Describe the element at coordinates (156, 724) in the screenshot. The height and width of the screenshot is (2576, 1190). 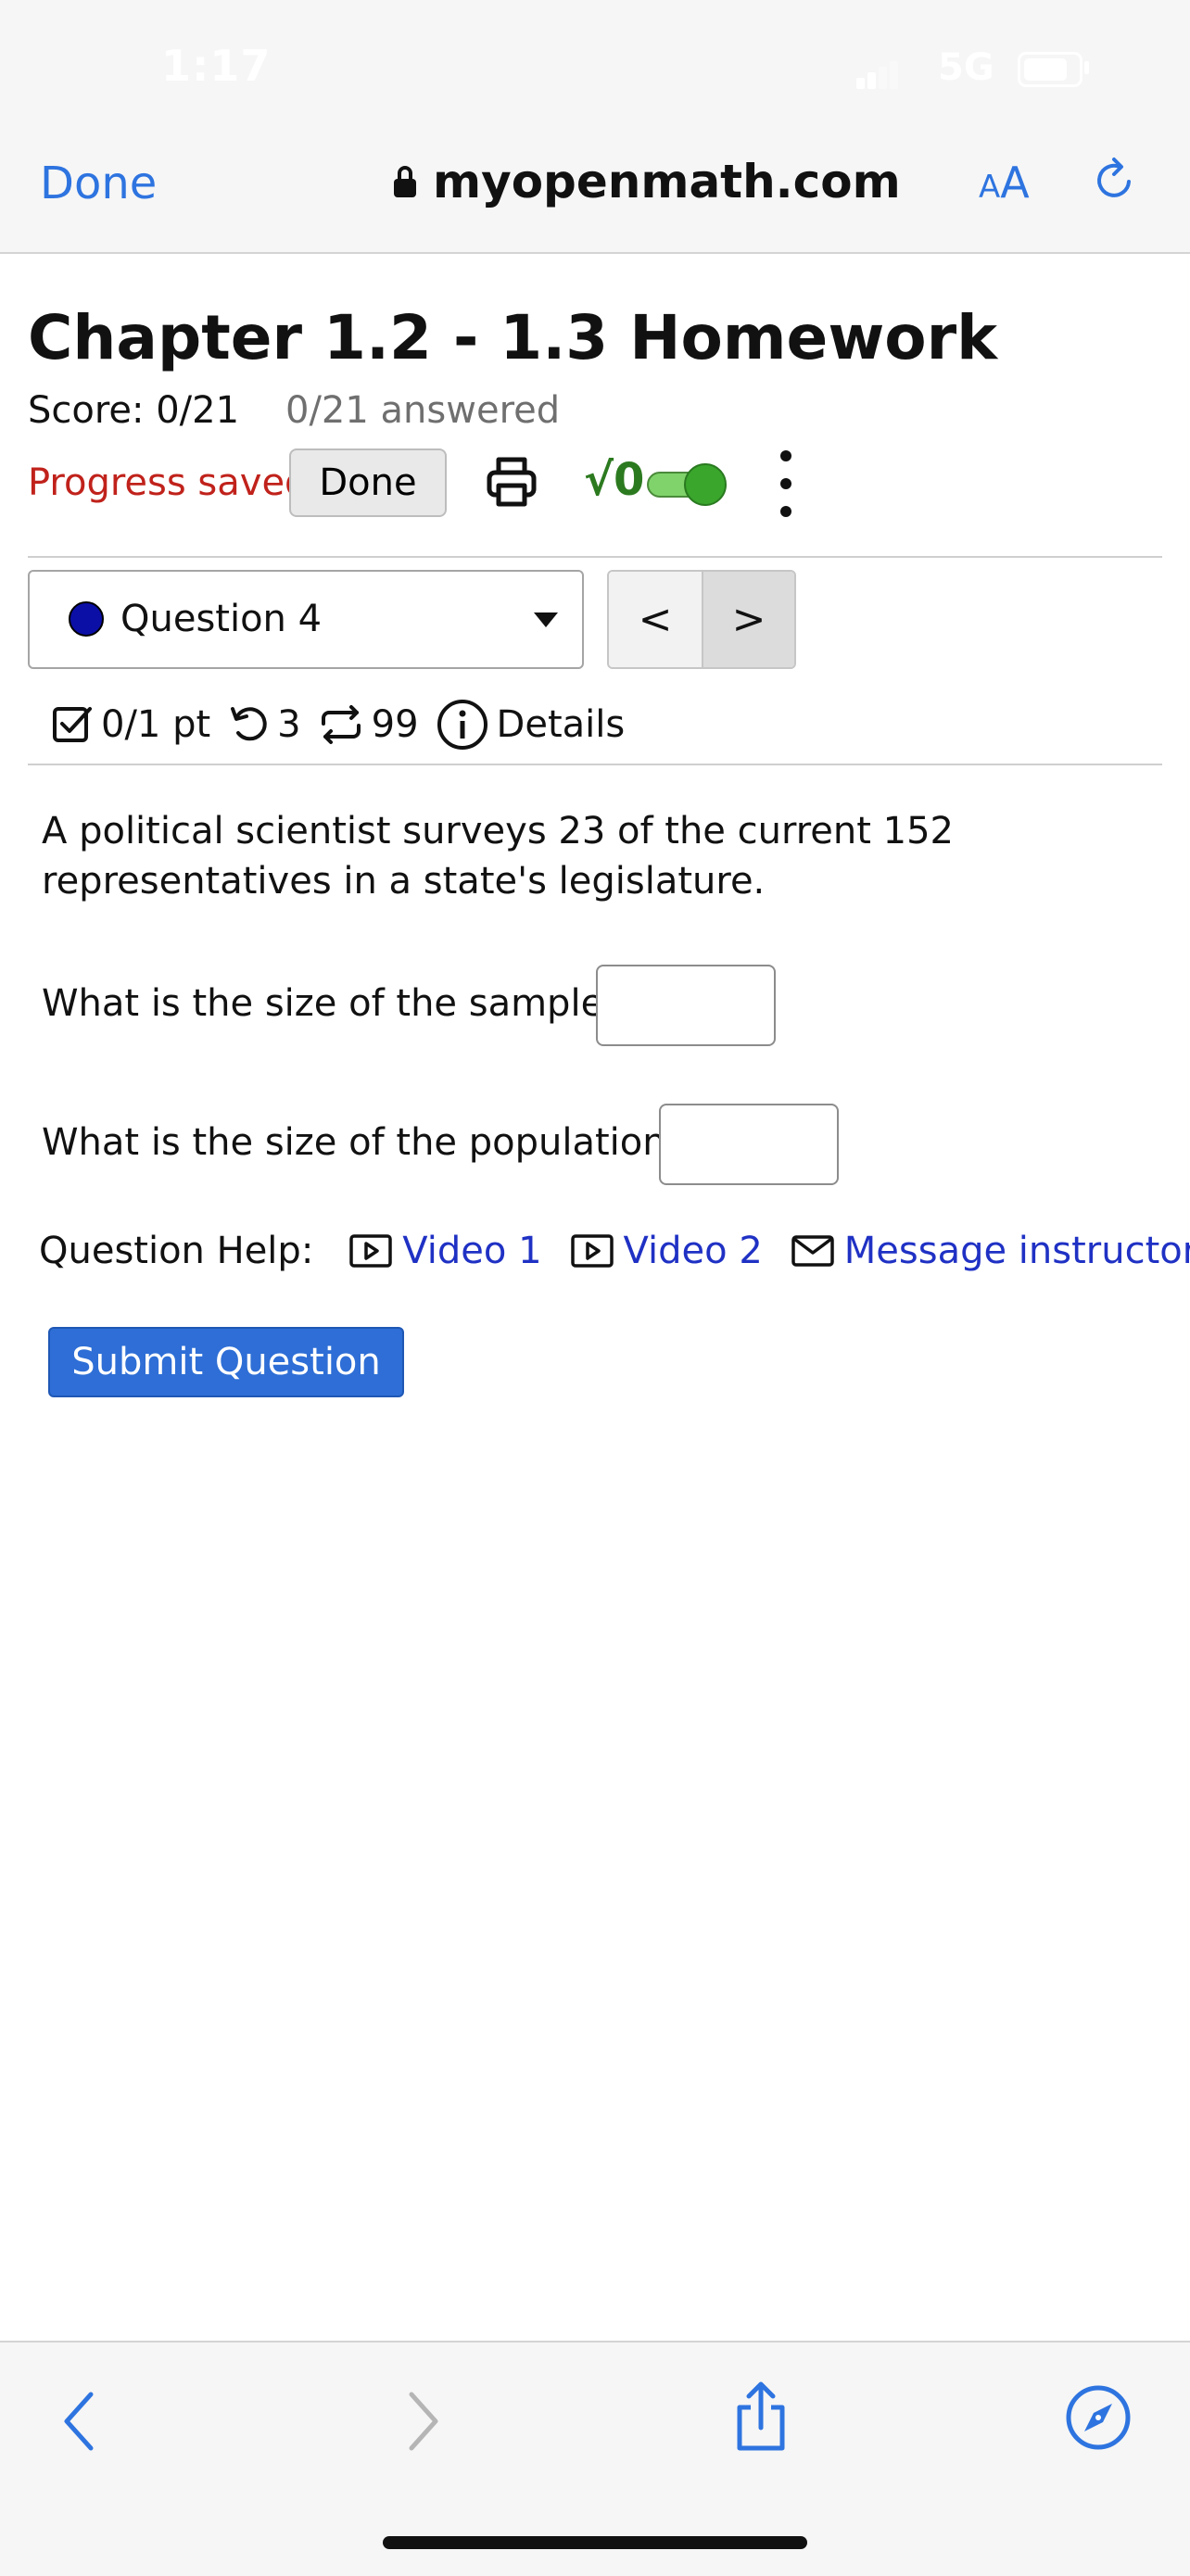
I see `points-text: 0/1 pt` at that location.